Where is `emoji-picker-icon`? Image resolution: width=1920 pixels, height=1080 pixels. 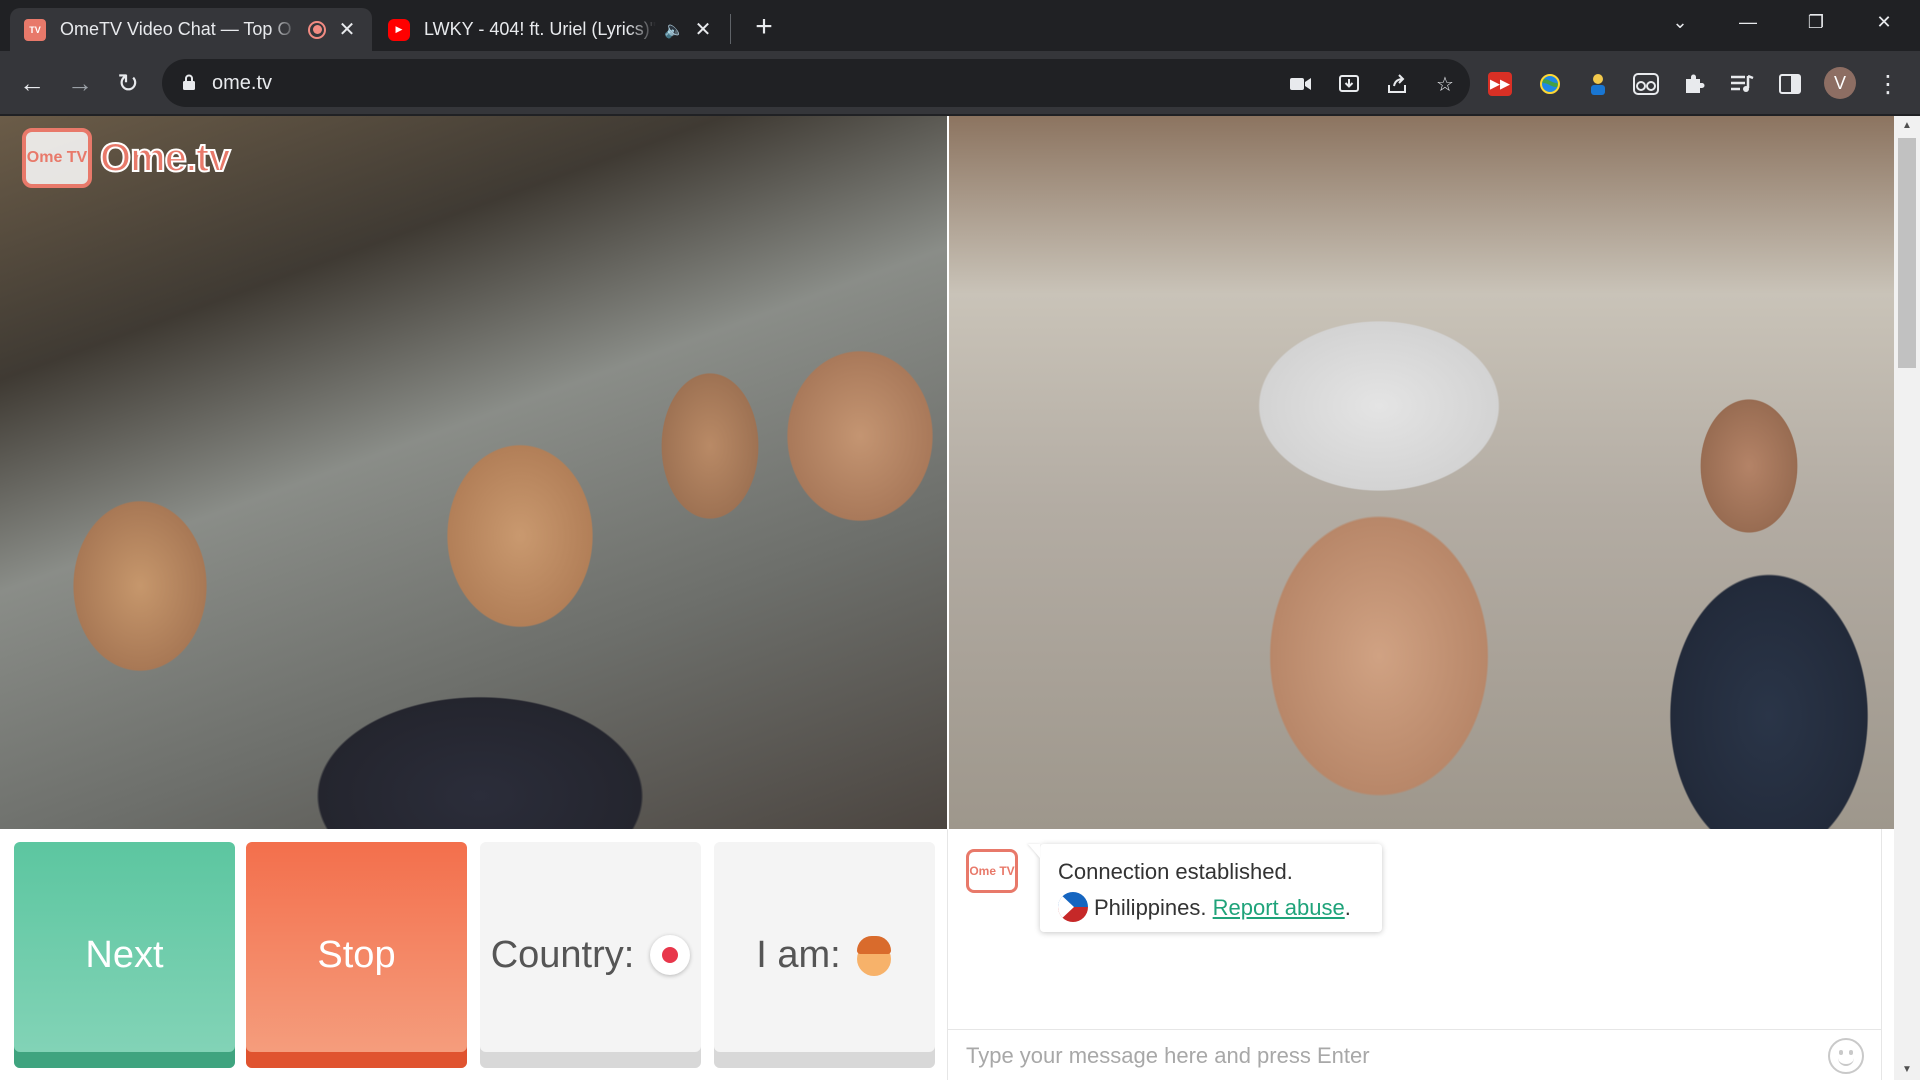 emoji-picker-icon is located at coordinates (1846, 1056).